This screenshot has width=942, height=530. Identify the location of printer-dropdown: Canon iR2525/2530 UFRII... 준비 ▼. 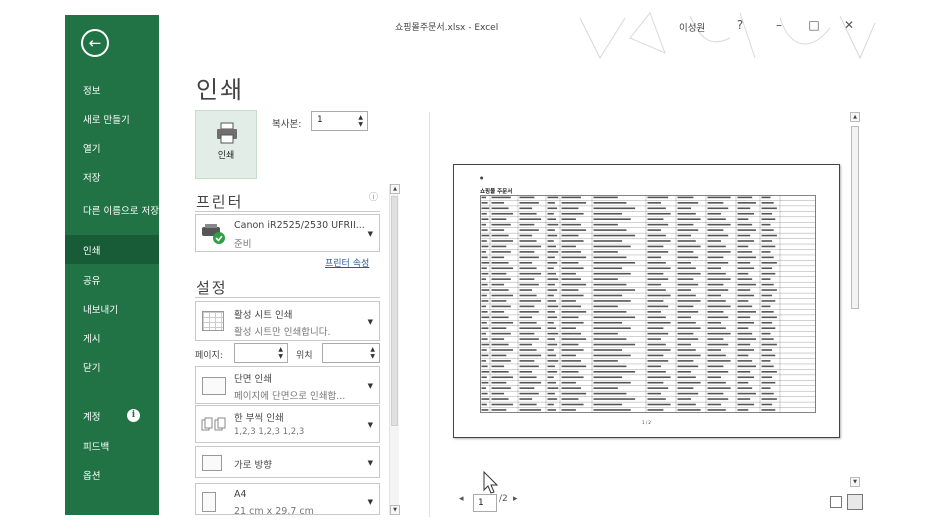
(287, 233).